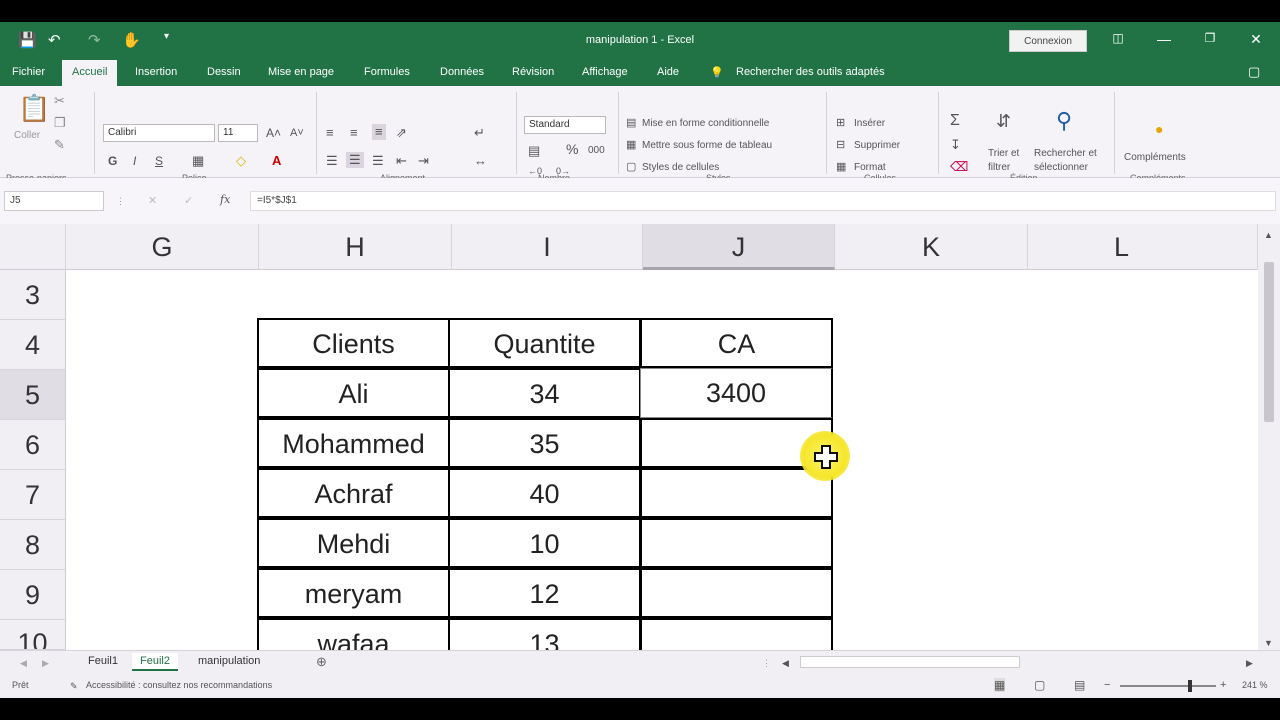 The height and width of the screenshot is (720, 1280). Describe the element at coordinates (33, 345) in the screenshot. I see `row-header-4: 4` at that location.